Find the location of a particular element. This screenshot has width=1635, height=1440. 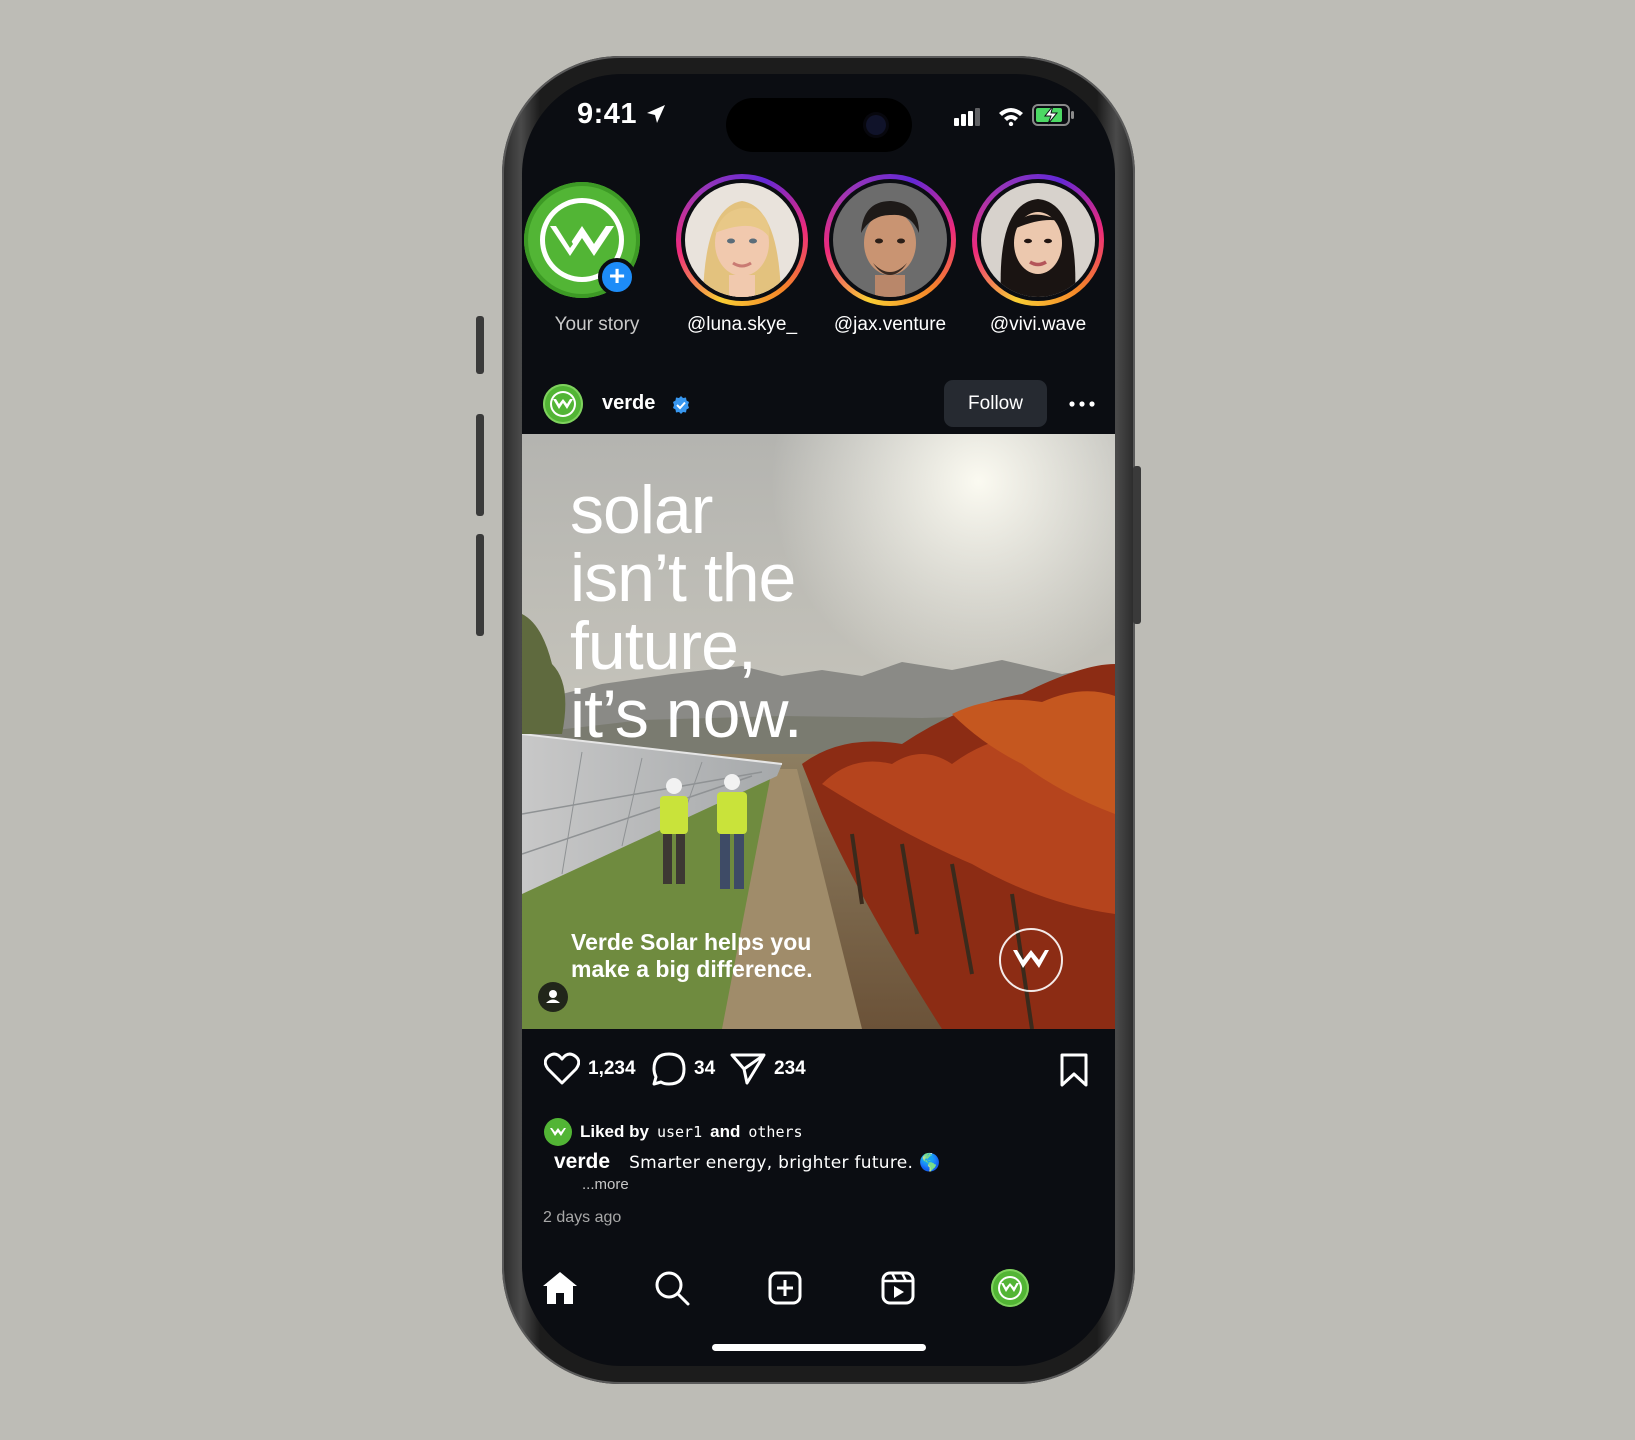

liked-by: Liked by user1 and others is located at coordinates (677, 1132).